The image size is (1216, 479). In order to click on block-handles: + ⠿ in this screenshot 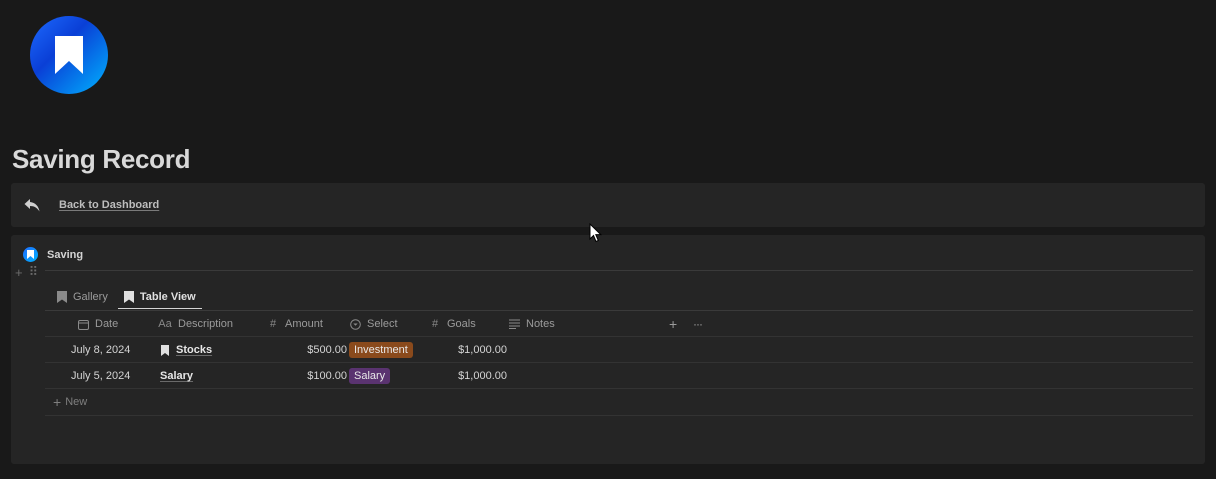, I will do `click(26, 272)`.